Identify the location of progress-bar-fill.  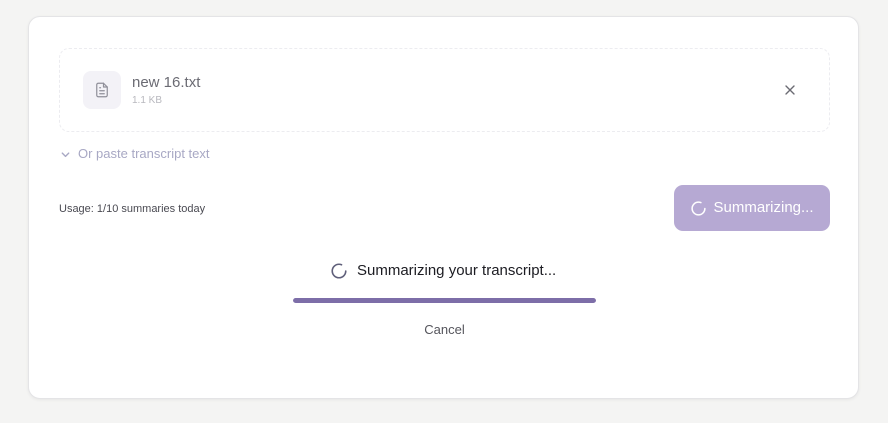
(444, 300).